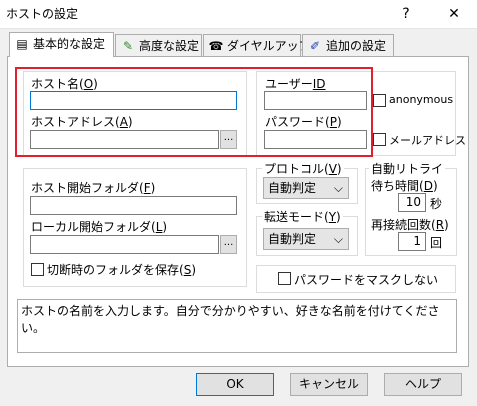  I want to click on host-folder-label: ホスト開始フォルダ(F), so click(93, 188).